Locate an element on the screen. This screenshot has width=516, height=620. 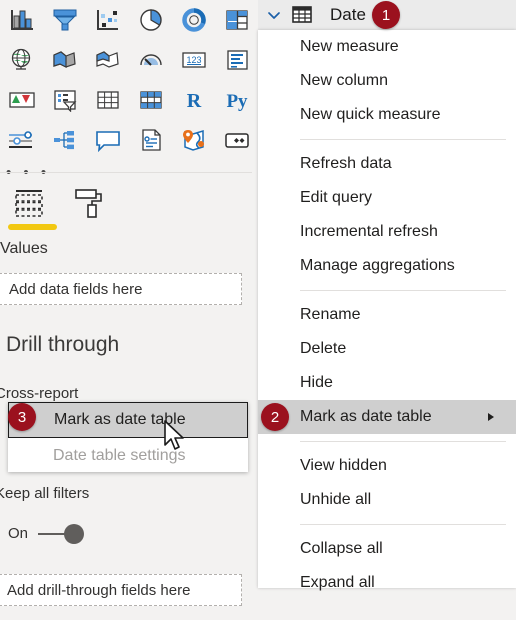
drill-through-dropzone: Add drill-through fields here is located at coordinates (121, 590).